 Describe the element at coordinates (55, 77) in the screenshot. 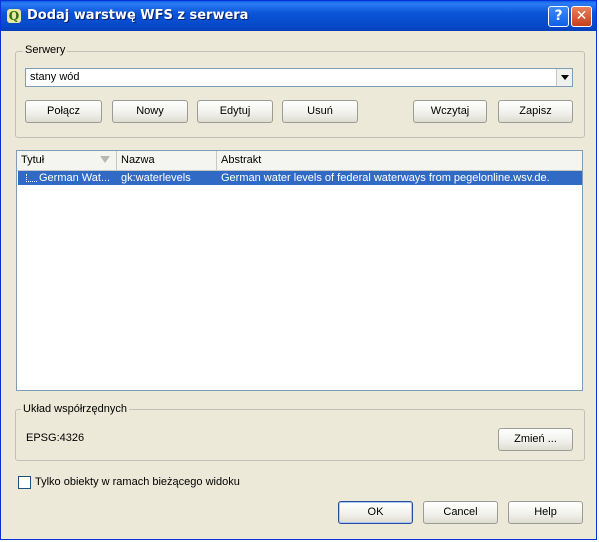

I see `server-select-value: stany wód` at that location.